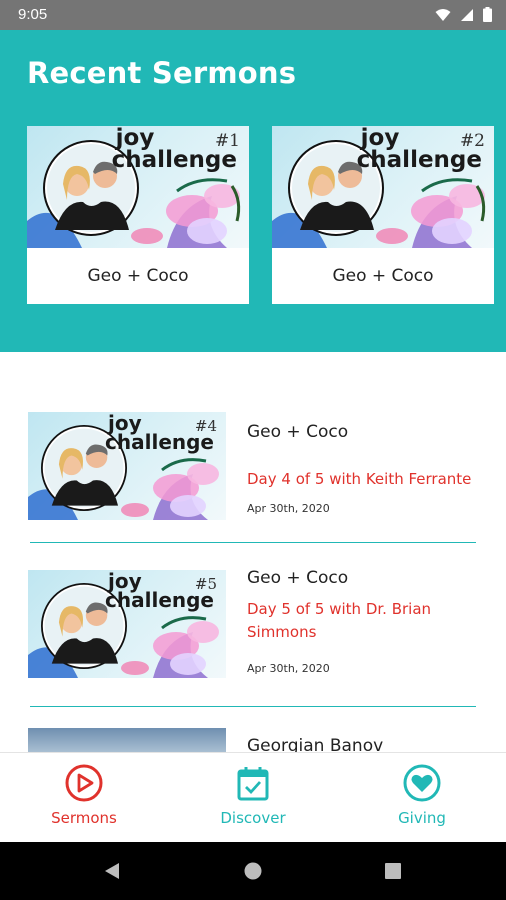  I want to click on list-item: Georgian Banov, so click(253, 740).